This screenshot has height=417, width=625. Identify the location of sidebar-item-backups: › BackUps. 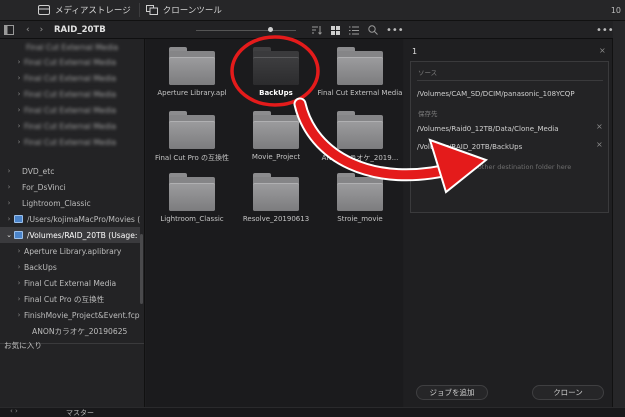
(70, 267).